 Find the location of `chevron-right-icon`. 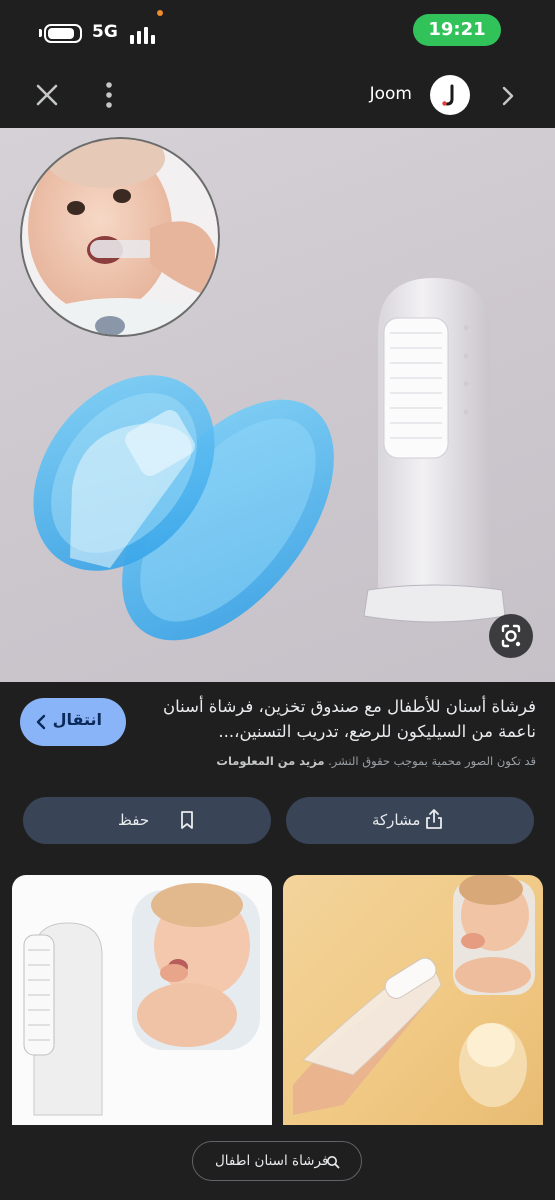

chevron-right-icon is located at coordinates (508, 96).